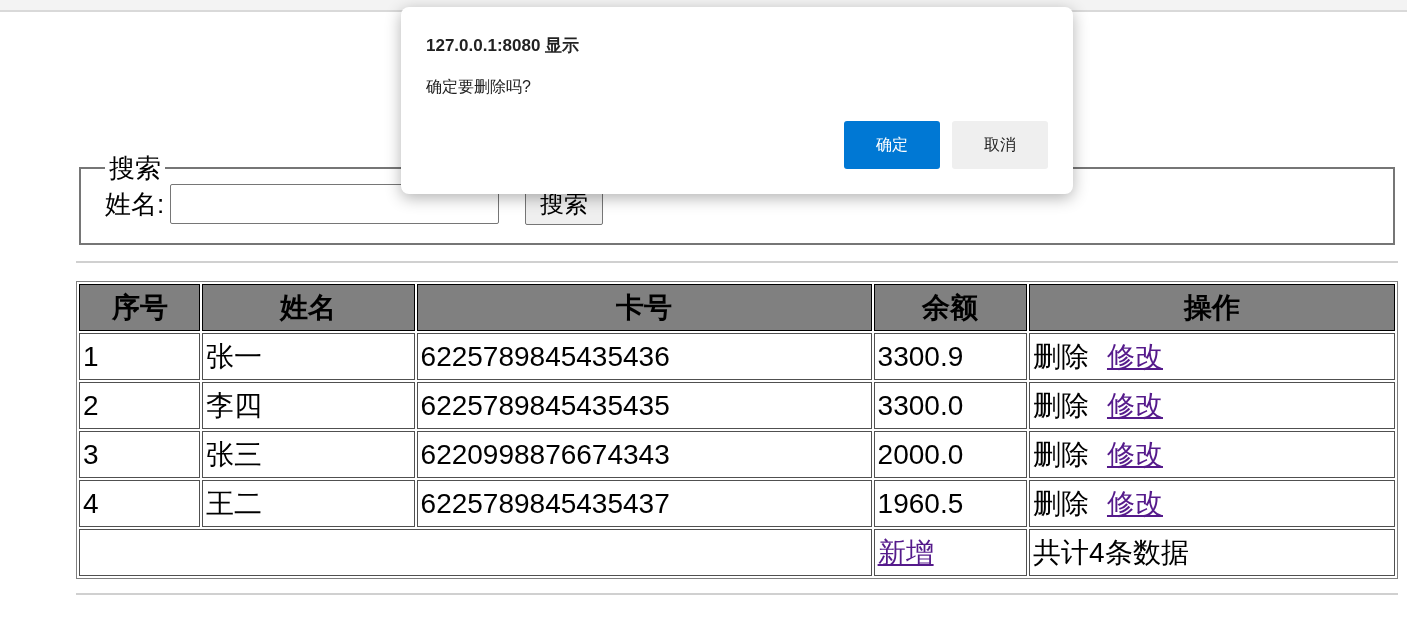 This screenshot has height=623, width=1407. I want to click on name-label: 姓名:, so click(135, 204).